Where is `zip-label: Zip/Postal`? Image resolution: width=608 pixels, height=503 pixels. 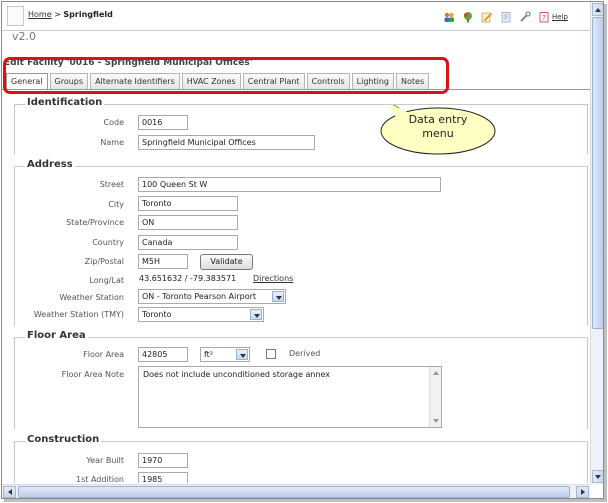
zip-label: Zip/Postal is located at coordinates (104, 261).